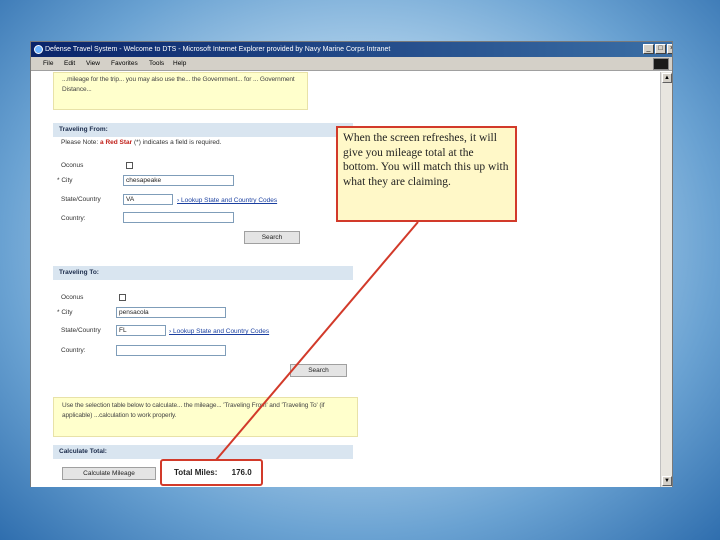  What do you see at coordinates (148, 199) in the screenshot?
I see `from-state-input: VA` at bounding box center [148, 199].